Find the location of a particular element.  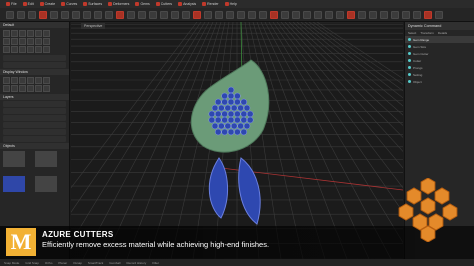

status-toggle: Grid Snap is located at coordinates (32, 263).